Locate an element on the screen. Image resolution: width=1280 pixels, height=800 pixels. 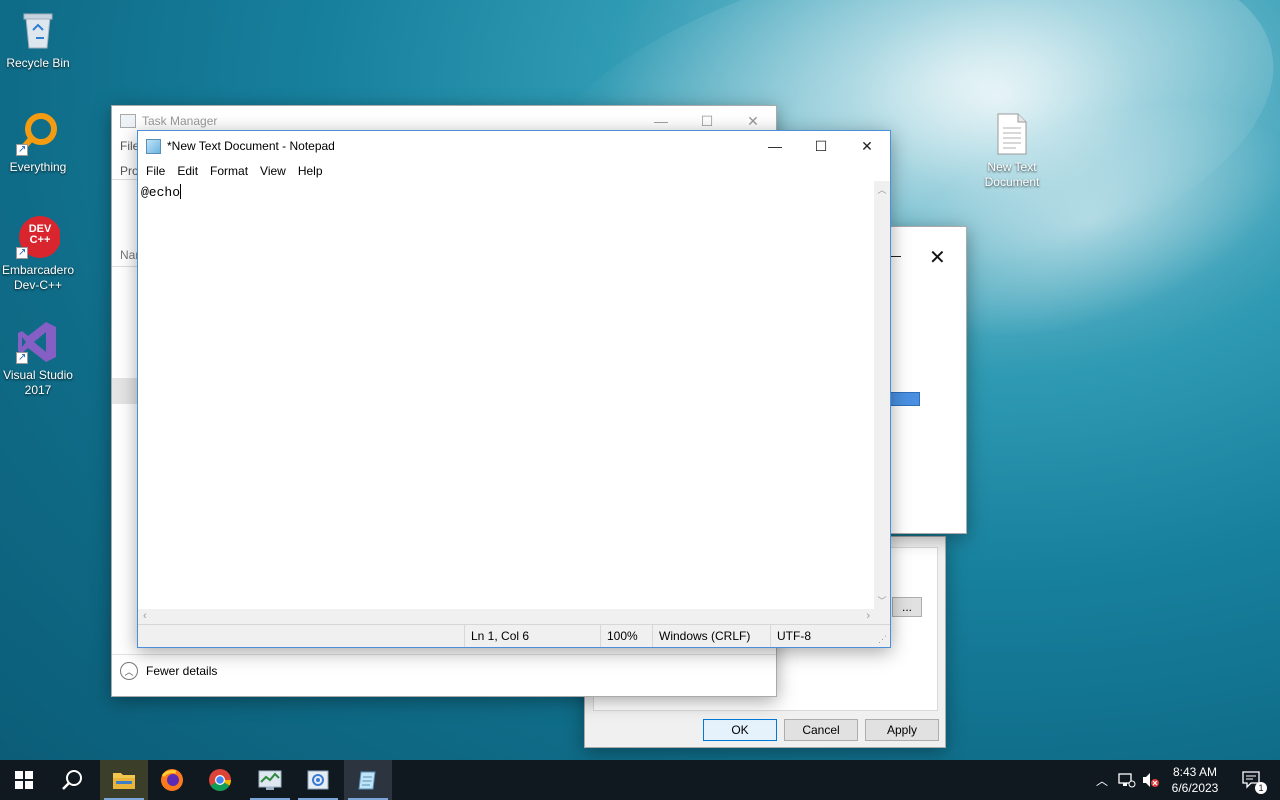
recycle-bin-icon is located at coordinates (38, 30).